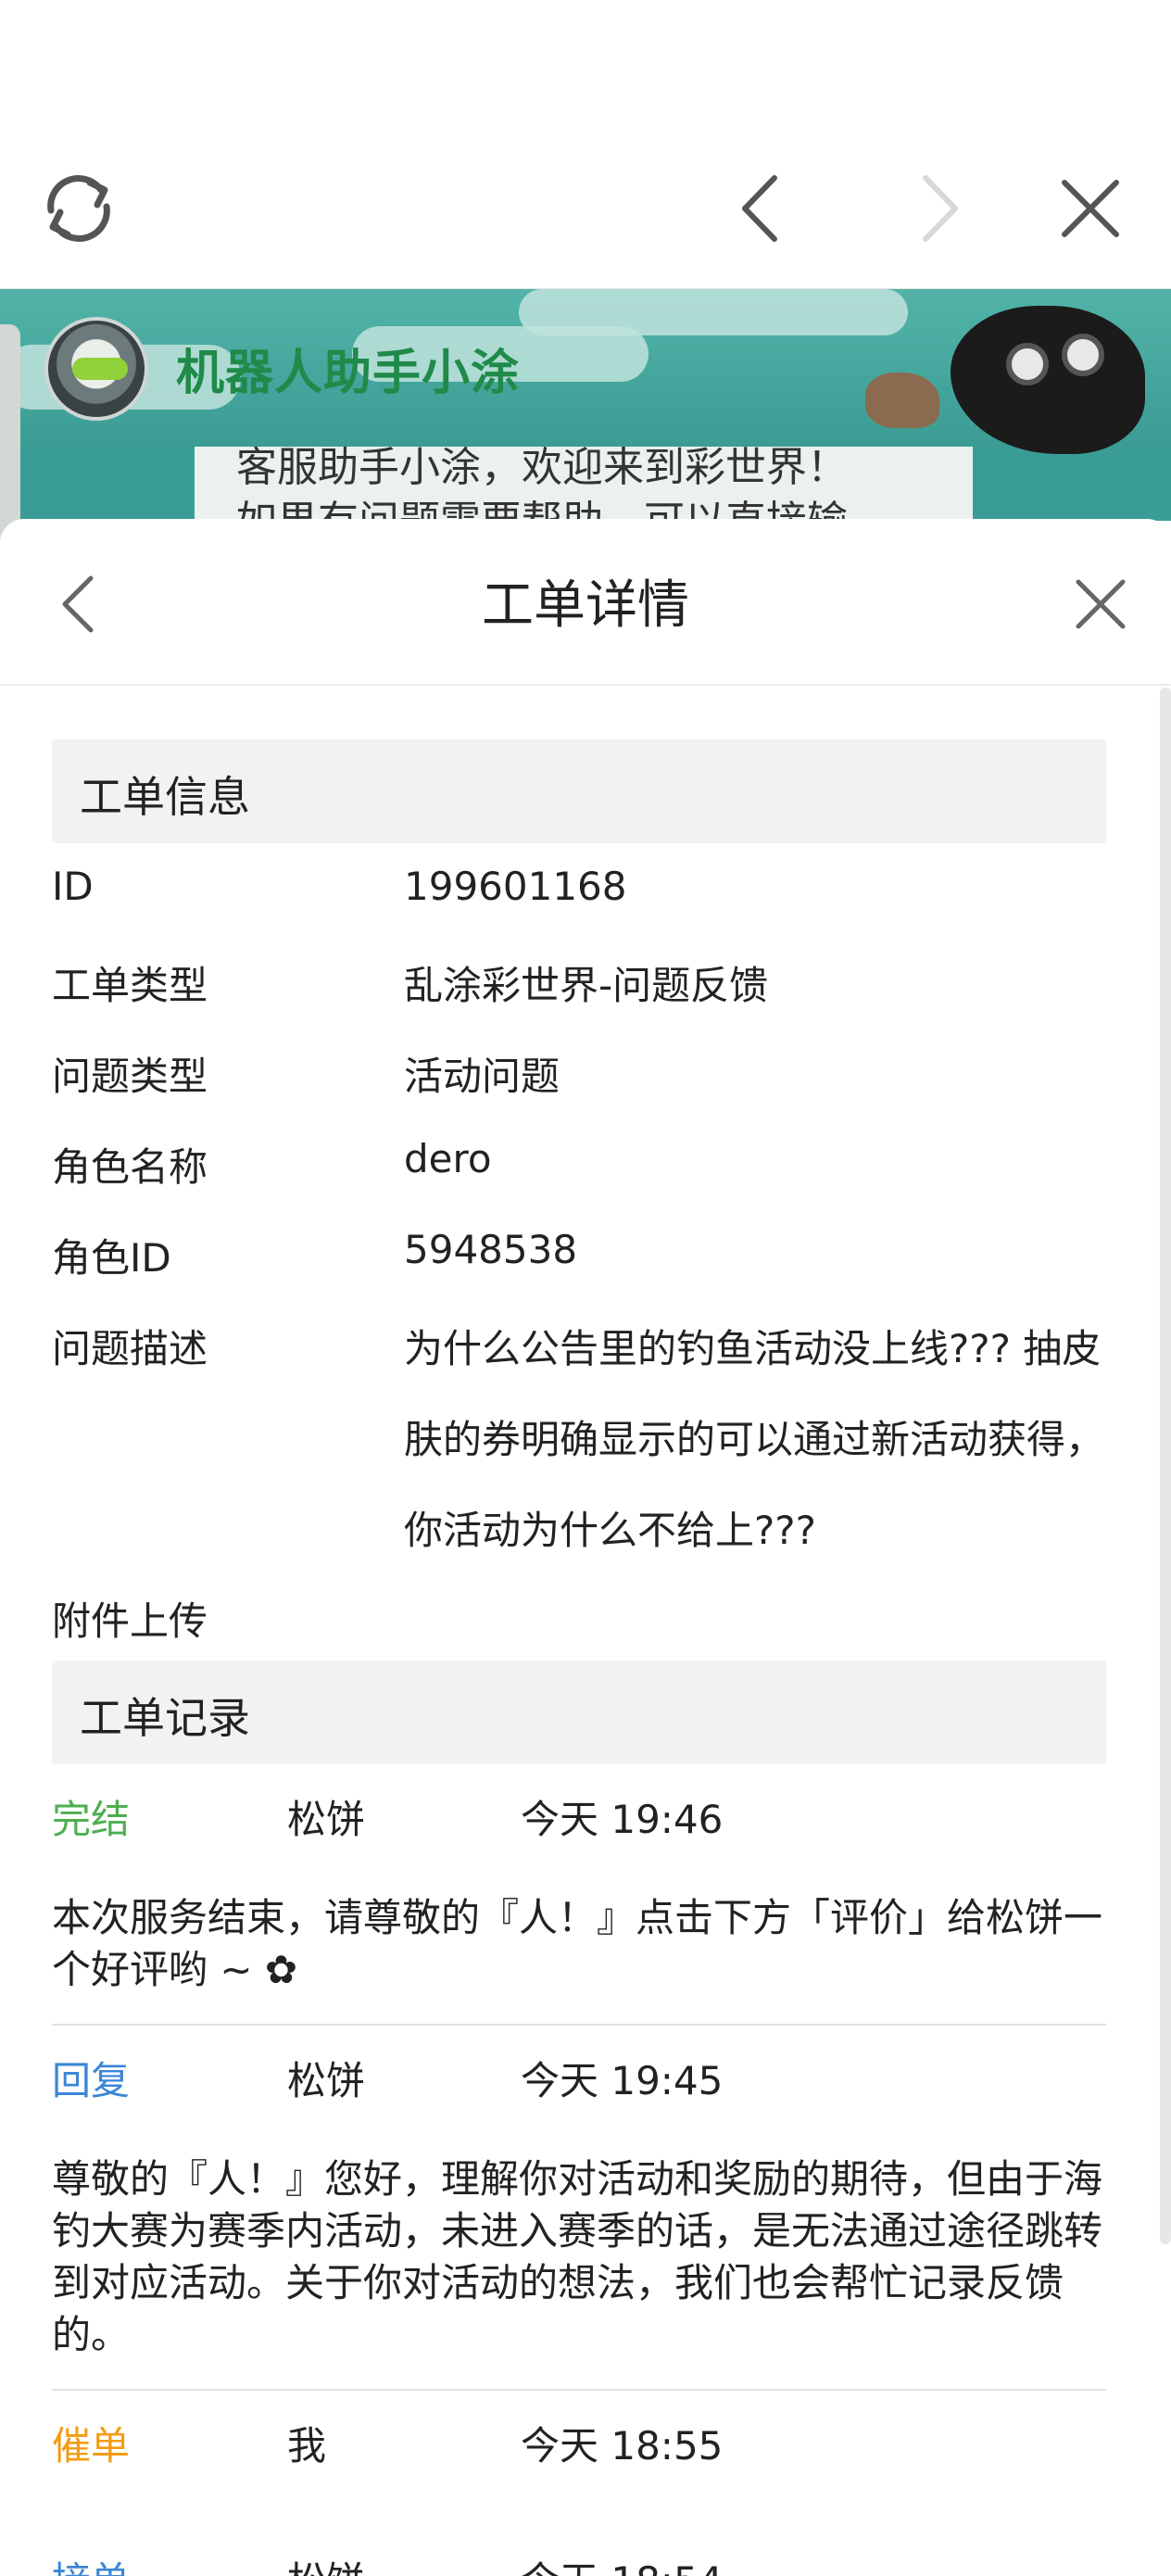 The height and width of the screenshot is (2576, 1171). I want to click on record-agent: 我, so click(307, 2446).